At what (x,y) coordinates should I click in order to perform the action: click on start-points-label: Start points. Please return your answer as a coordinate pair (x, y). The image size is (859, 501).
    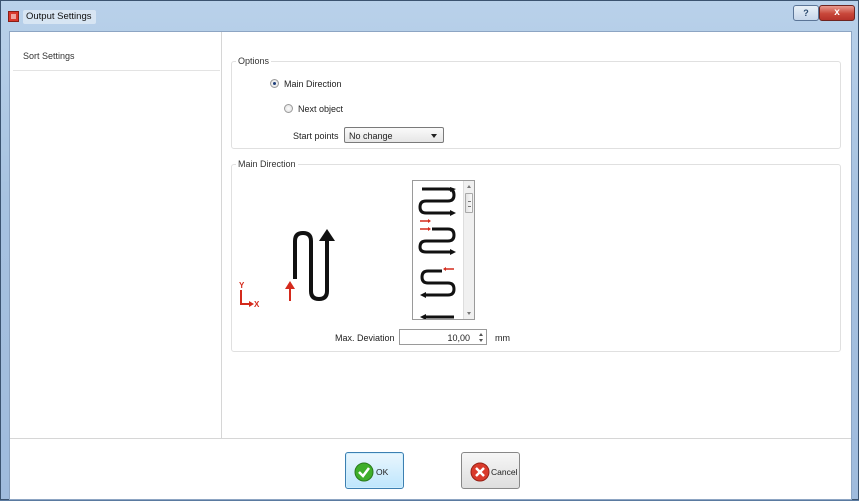
    Looking at the image, I should click on (316, 136).